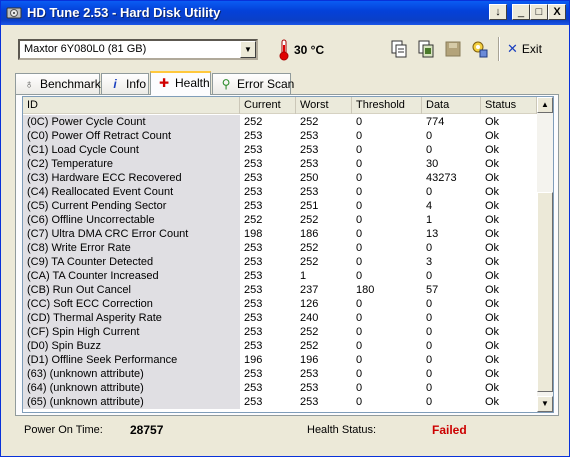 The image size is (570, 457). What do you see at coordinates (280, 164) in the screenshot?
I see `table-row: (C2) Temperature 253 253 0 30 Ok` at bounding box center [280, 164].